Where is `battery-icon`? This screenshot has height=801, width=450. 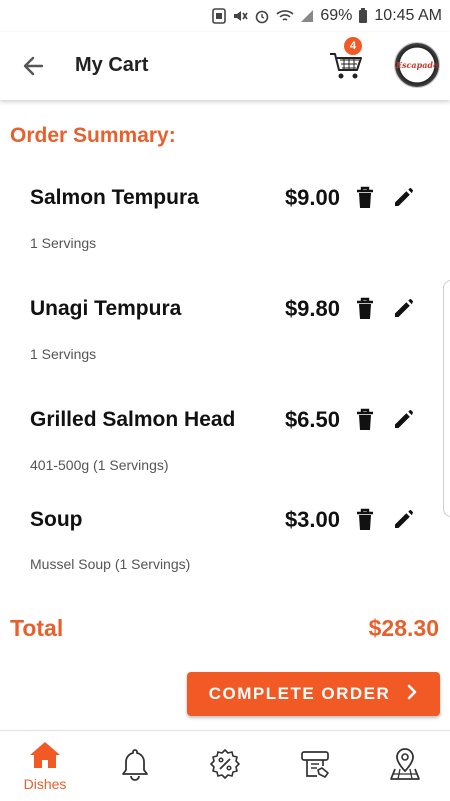 battery-icon is located at coordinates (363, 16).